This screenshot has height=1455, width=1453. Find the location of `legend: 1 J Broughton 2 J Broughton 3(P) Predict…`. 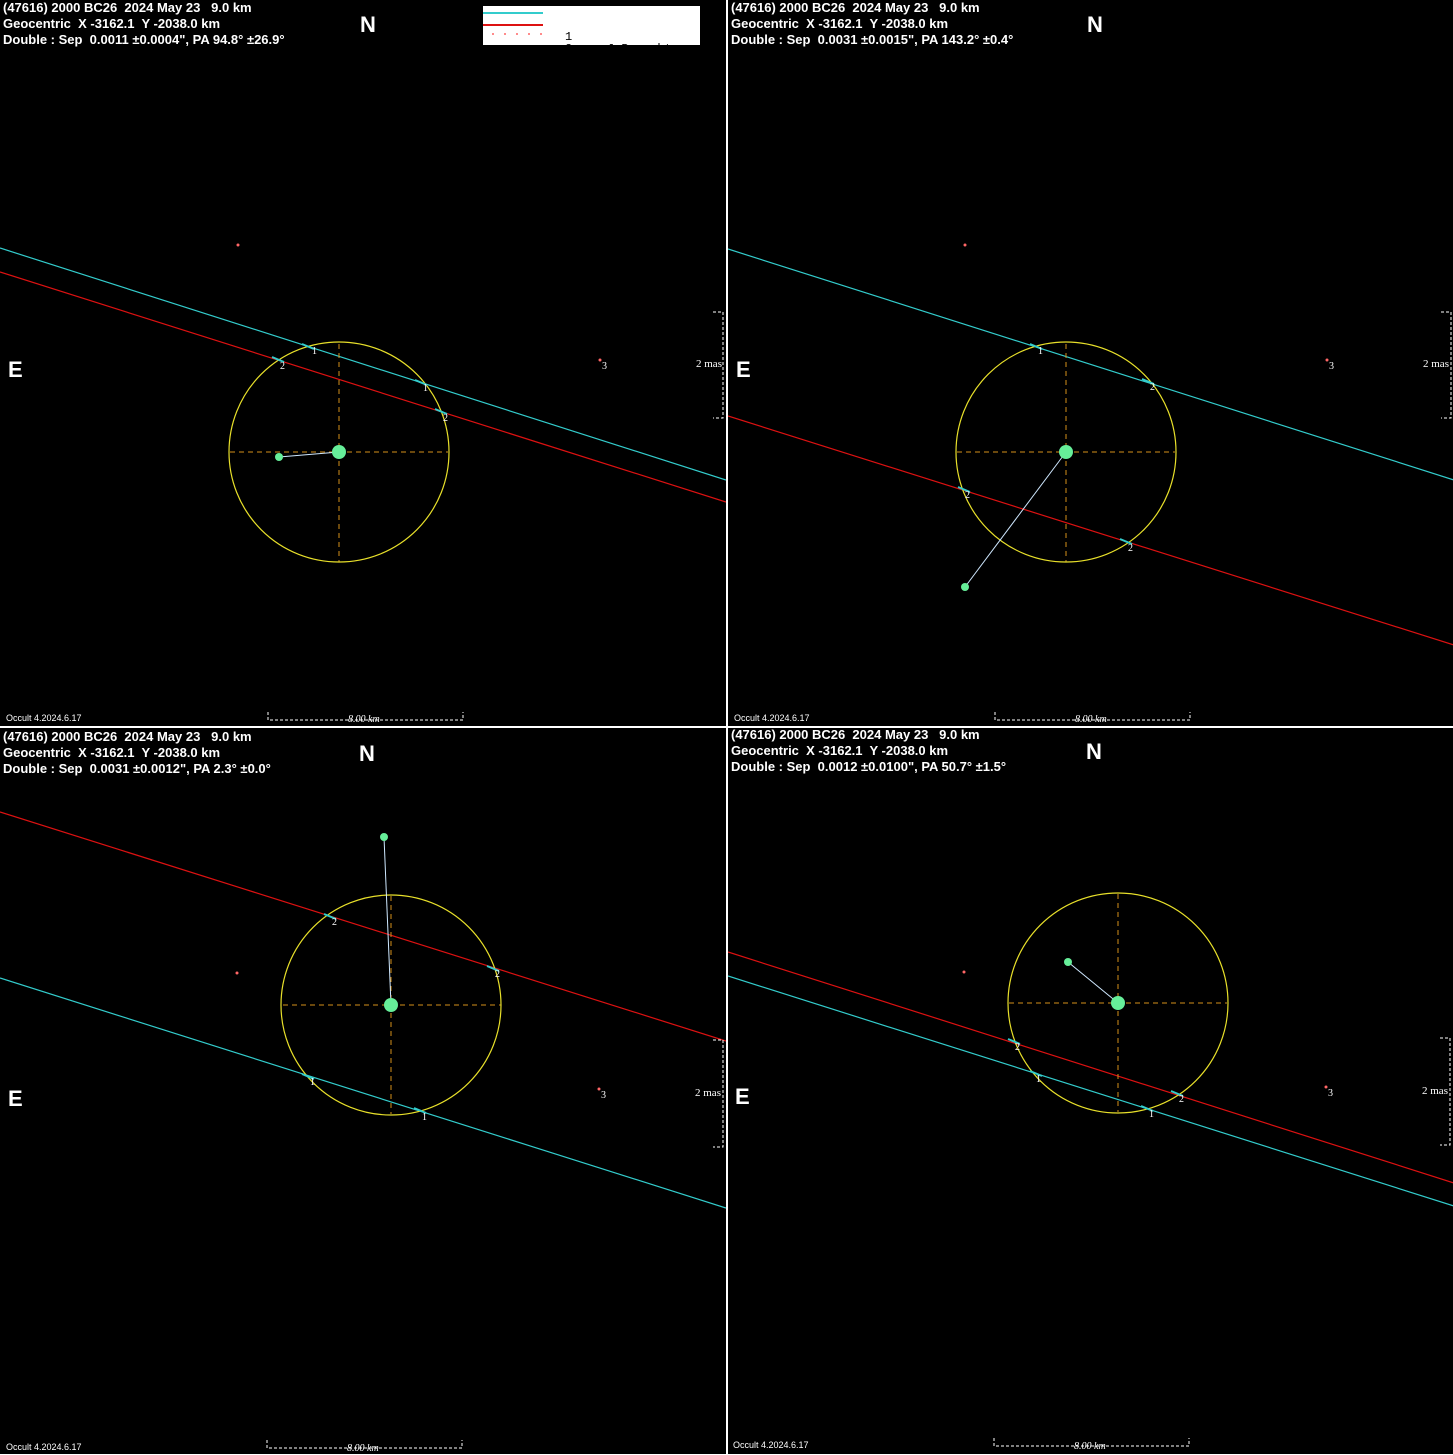

legend: 1 J Broughton 2 J Broughton 3(P) Predict… is located at coordinates (591, 42).